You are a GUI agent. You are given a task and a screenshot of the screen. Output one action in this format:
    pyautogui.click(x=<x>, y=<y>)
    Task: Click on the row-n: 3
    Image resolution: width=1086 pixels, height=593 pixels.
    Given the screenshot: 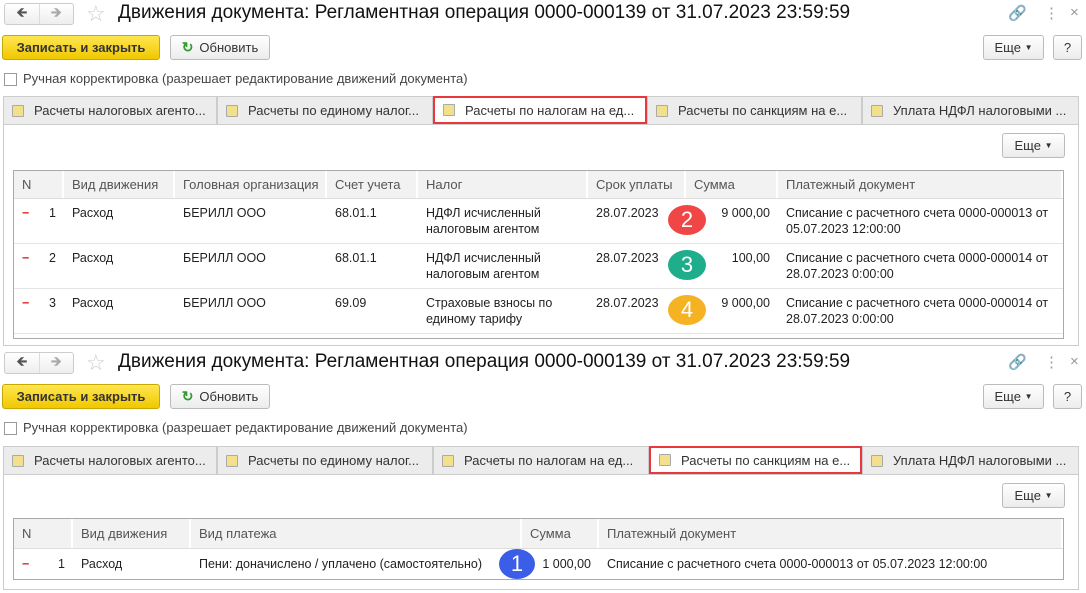 What is the action you would take?
    pyautogui.click(x=52, y=303)
    